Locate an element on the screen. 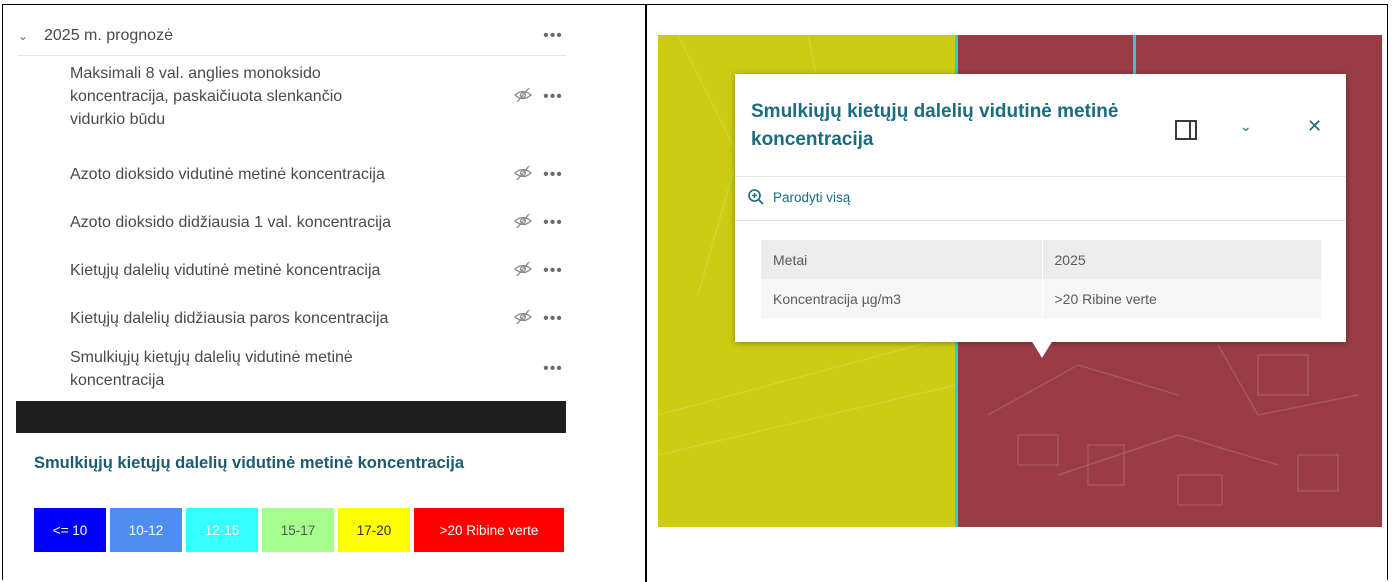 The width and height of the screenshot is (1392, 582). layer-item-label-line: vidurkio būdu is located at coordinates (118, 119).